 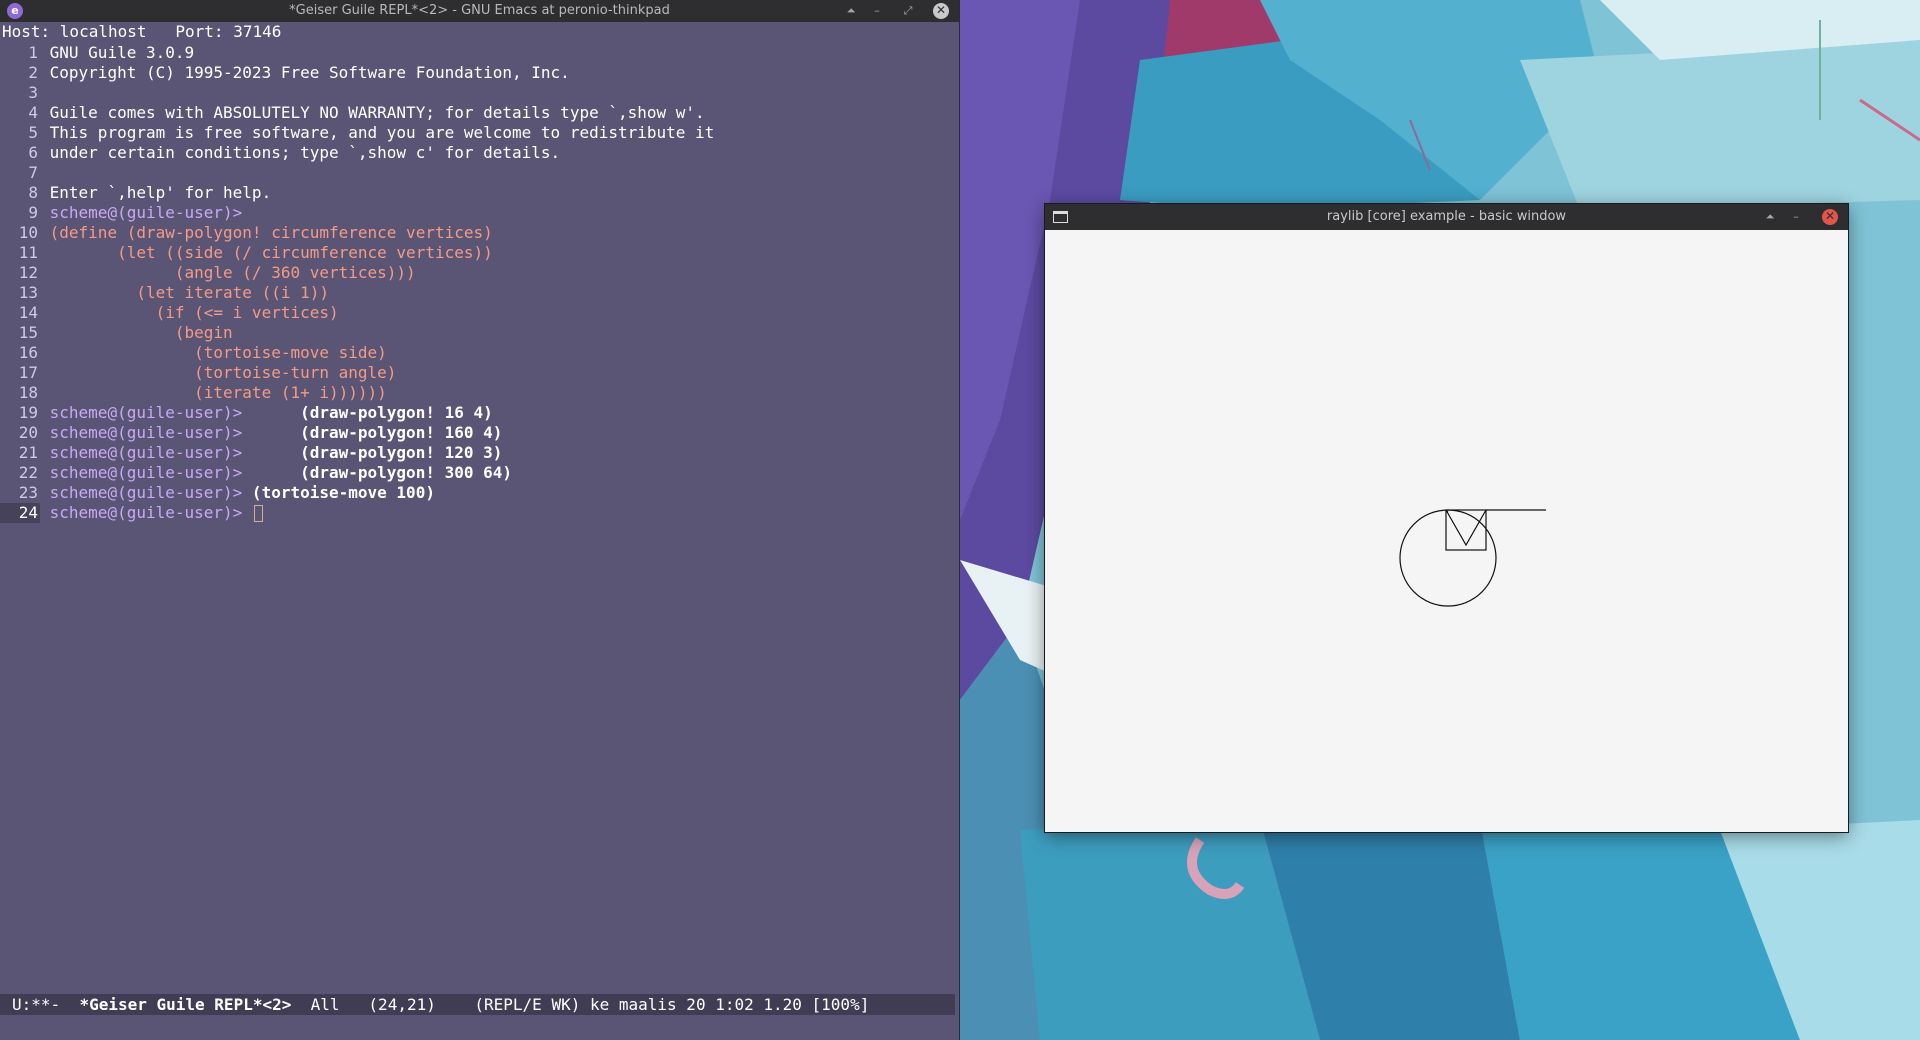 I want to click on line-number: 5, so click(x=33, y=132).